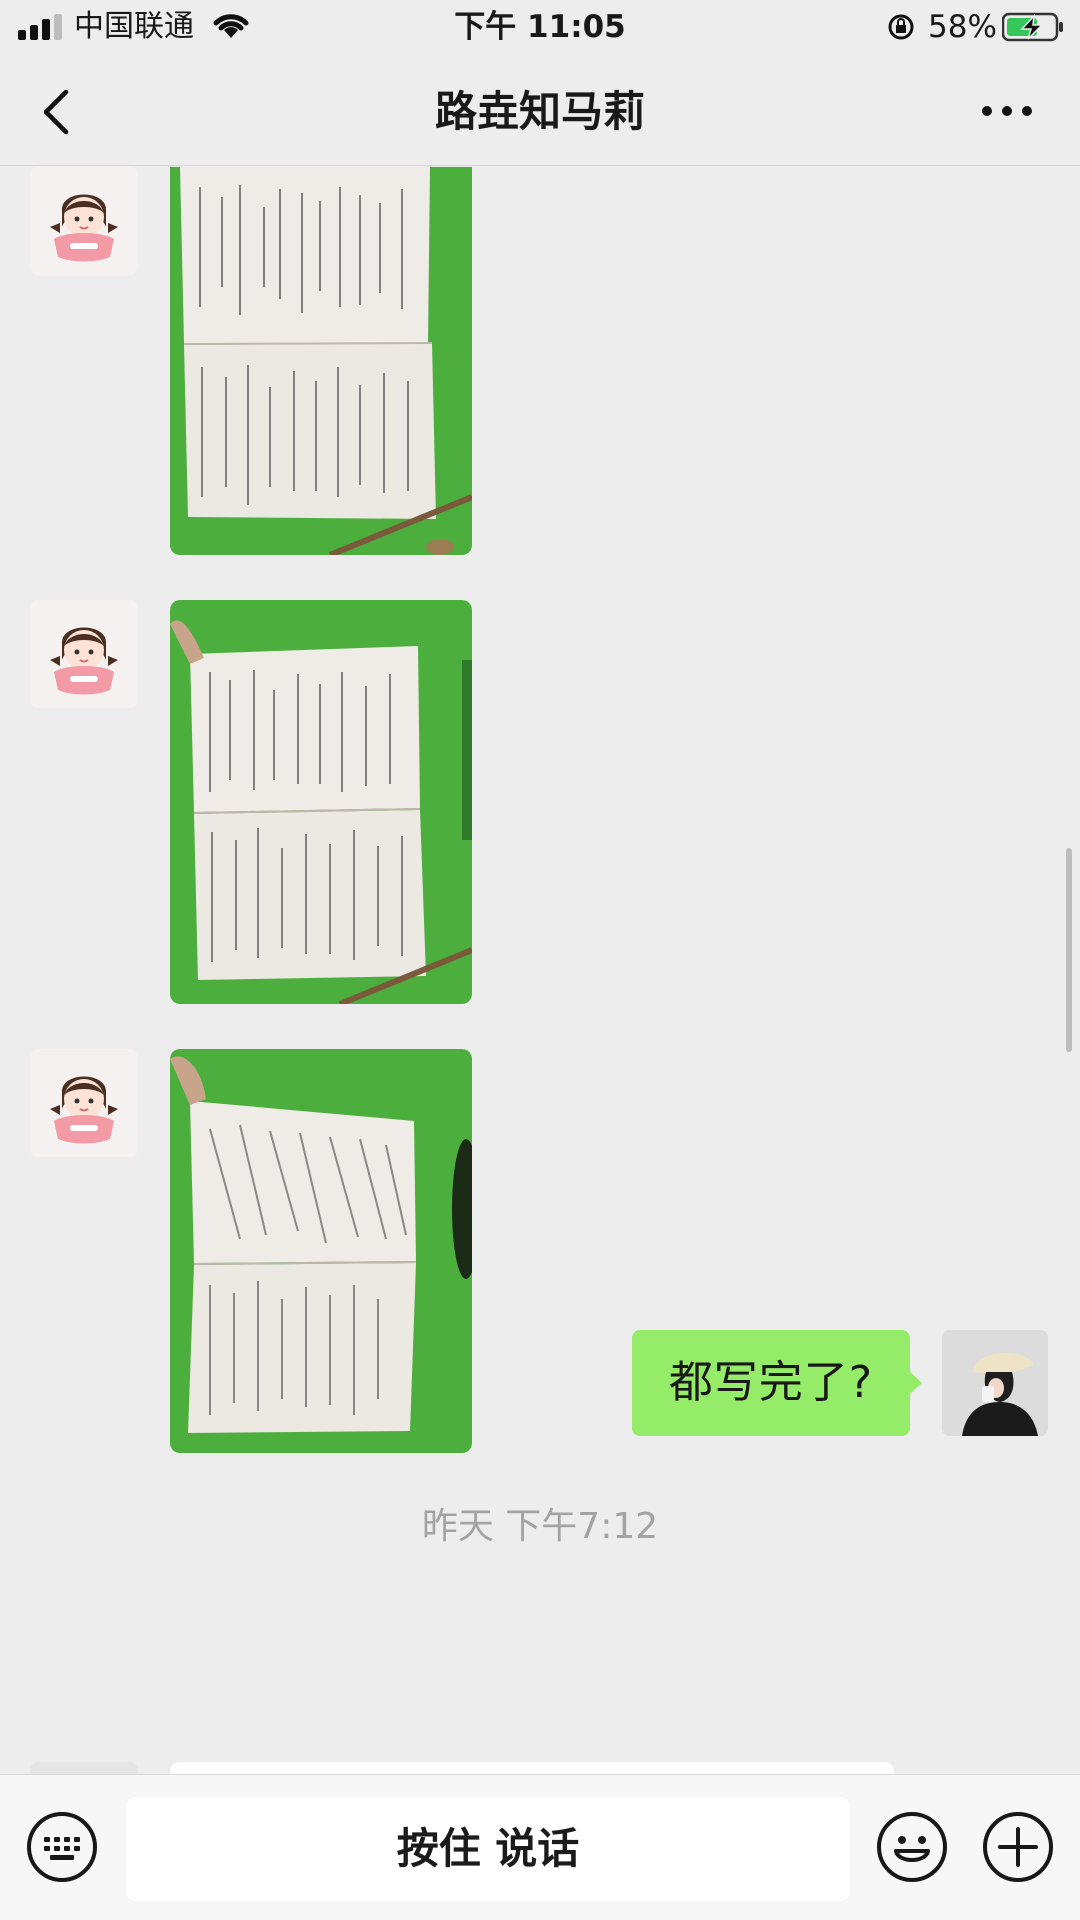 The image size is (1080, 1920). I want to click on card-message, so click(532, 1768).